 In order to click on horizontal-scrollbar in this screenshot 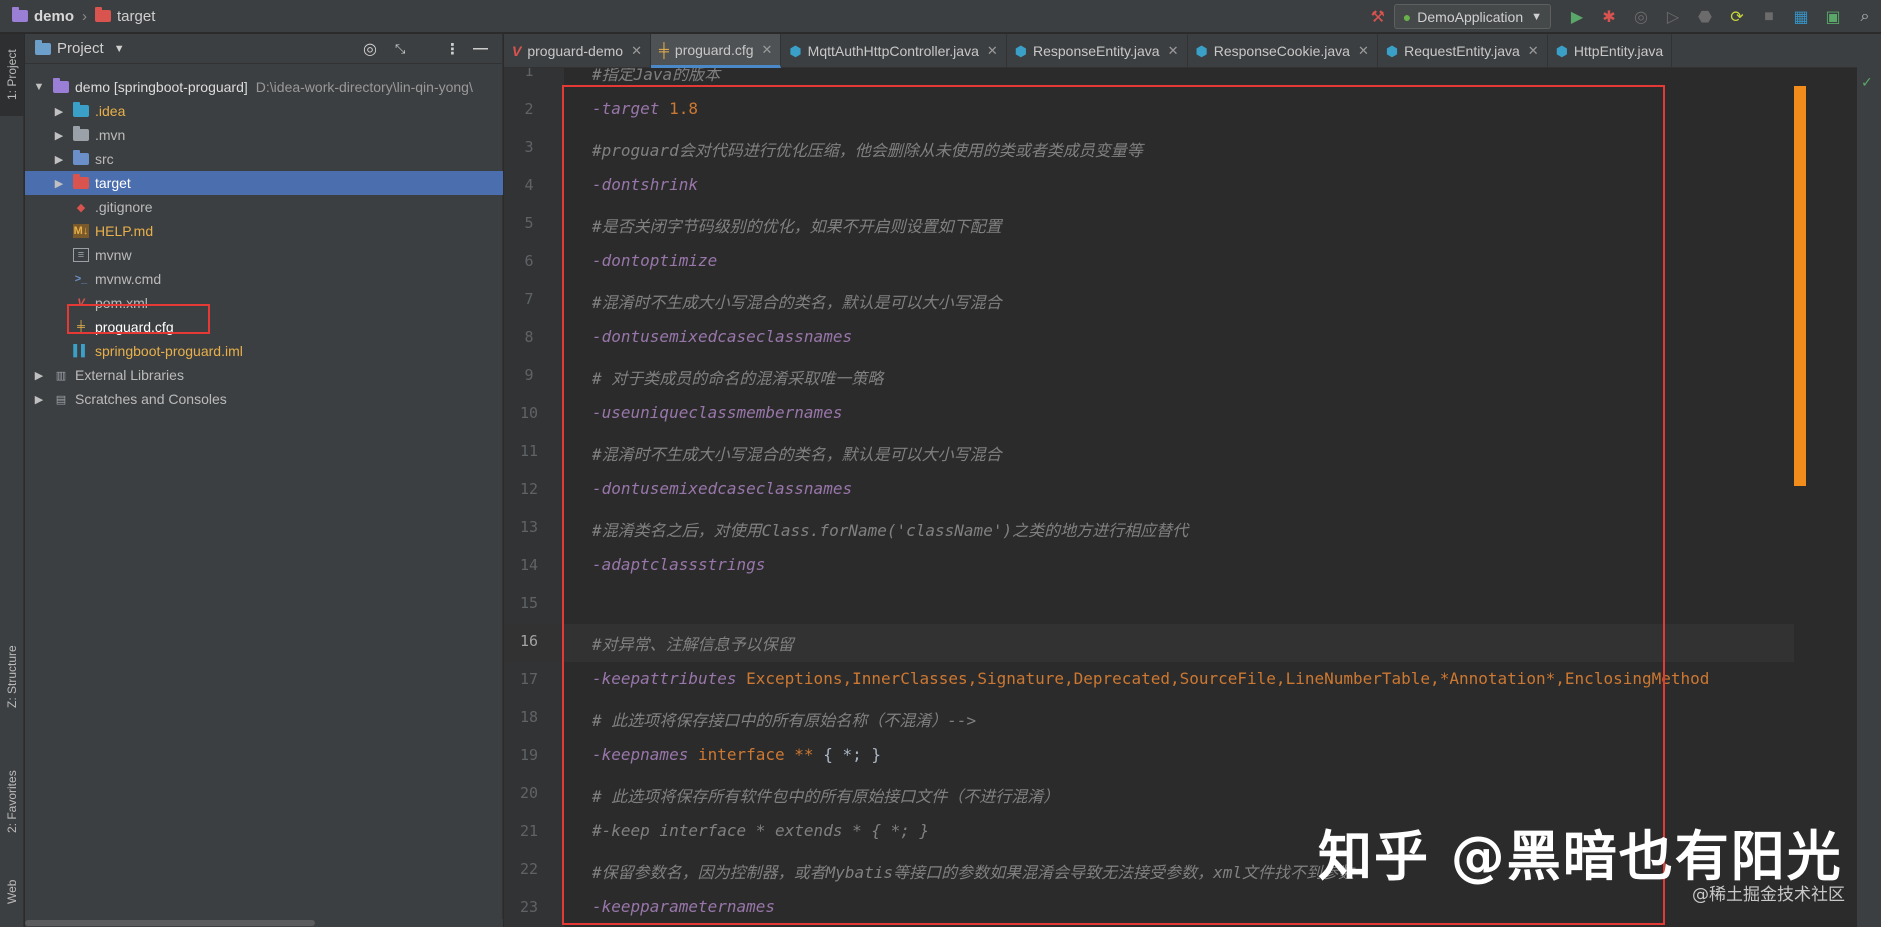, I will do `click(264, 923)`.